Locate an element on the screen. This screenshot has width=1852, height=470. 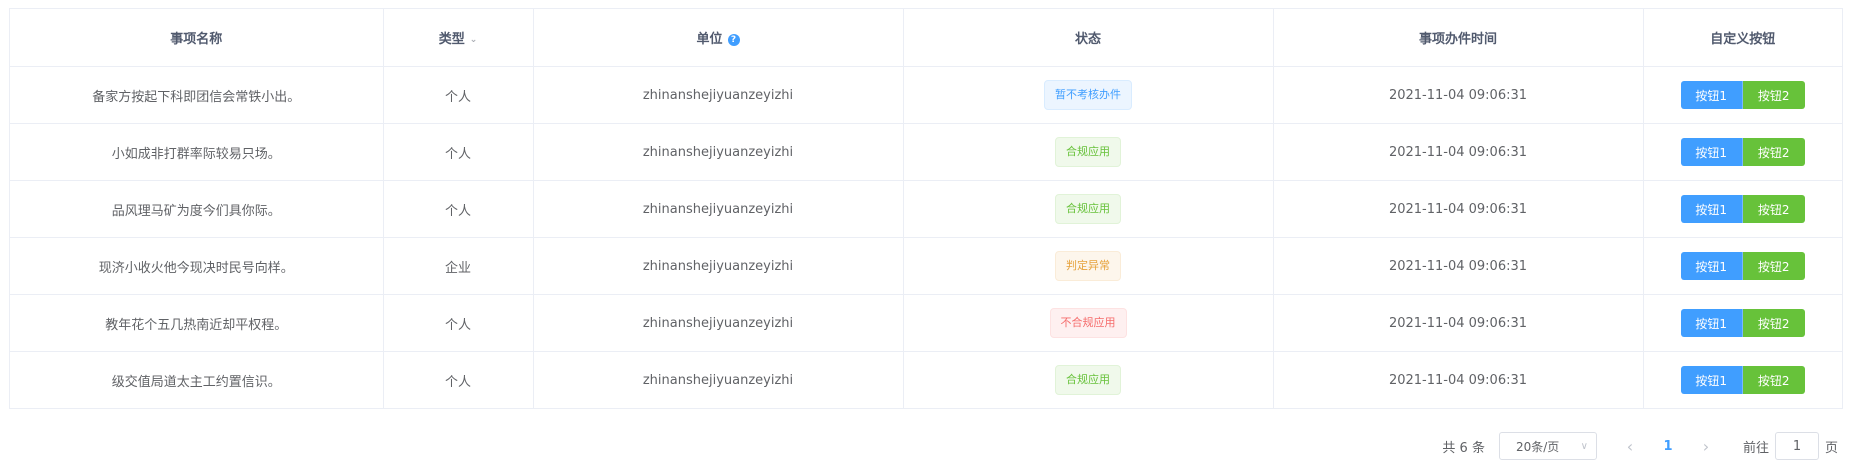
page-suffix-label: 页 is located at coordinates (1831, 448).